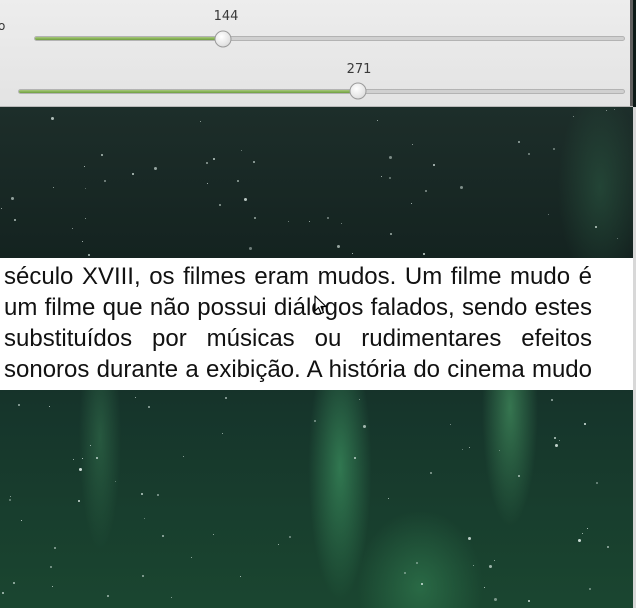 The width and height of the screenshot is (636, 608). I want to click on slider-2-fill, so click(188, 91).